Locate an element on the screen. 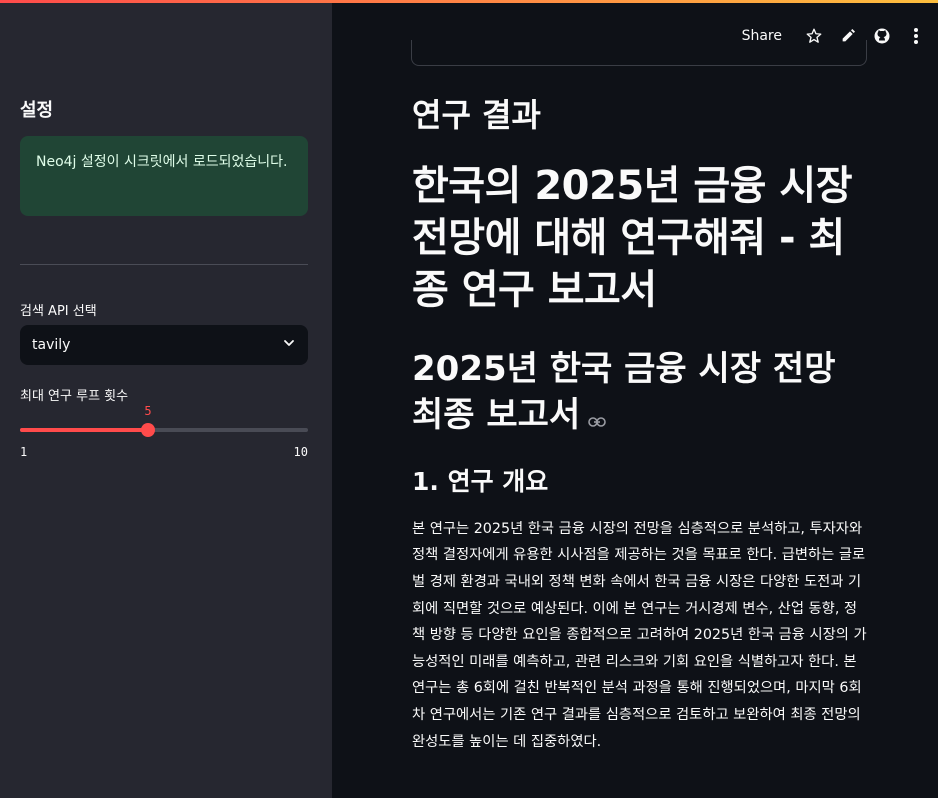 The image size is (938, 798). link-icon is located at coordinates (597, 417).